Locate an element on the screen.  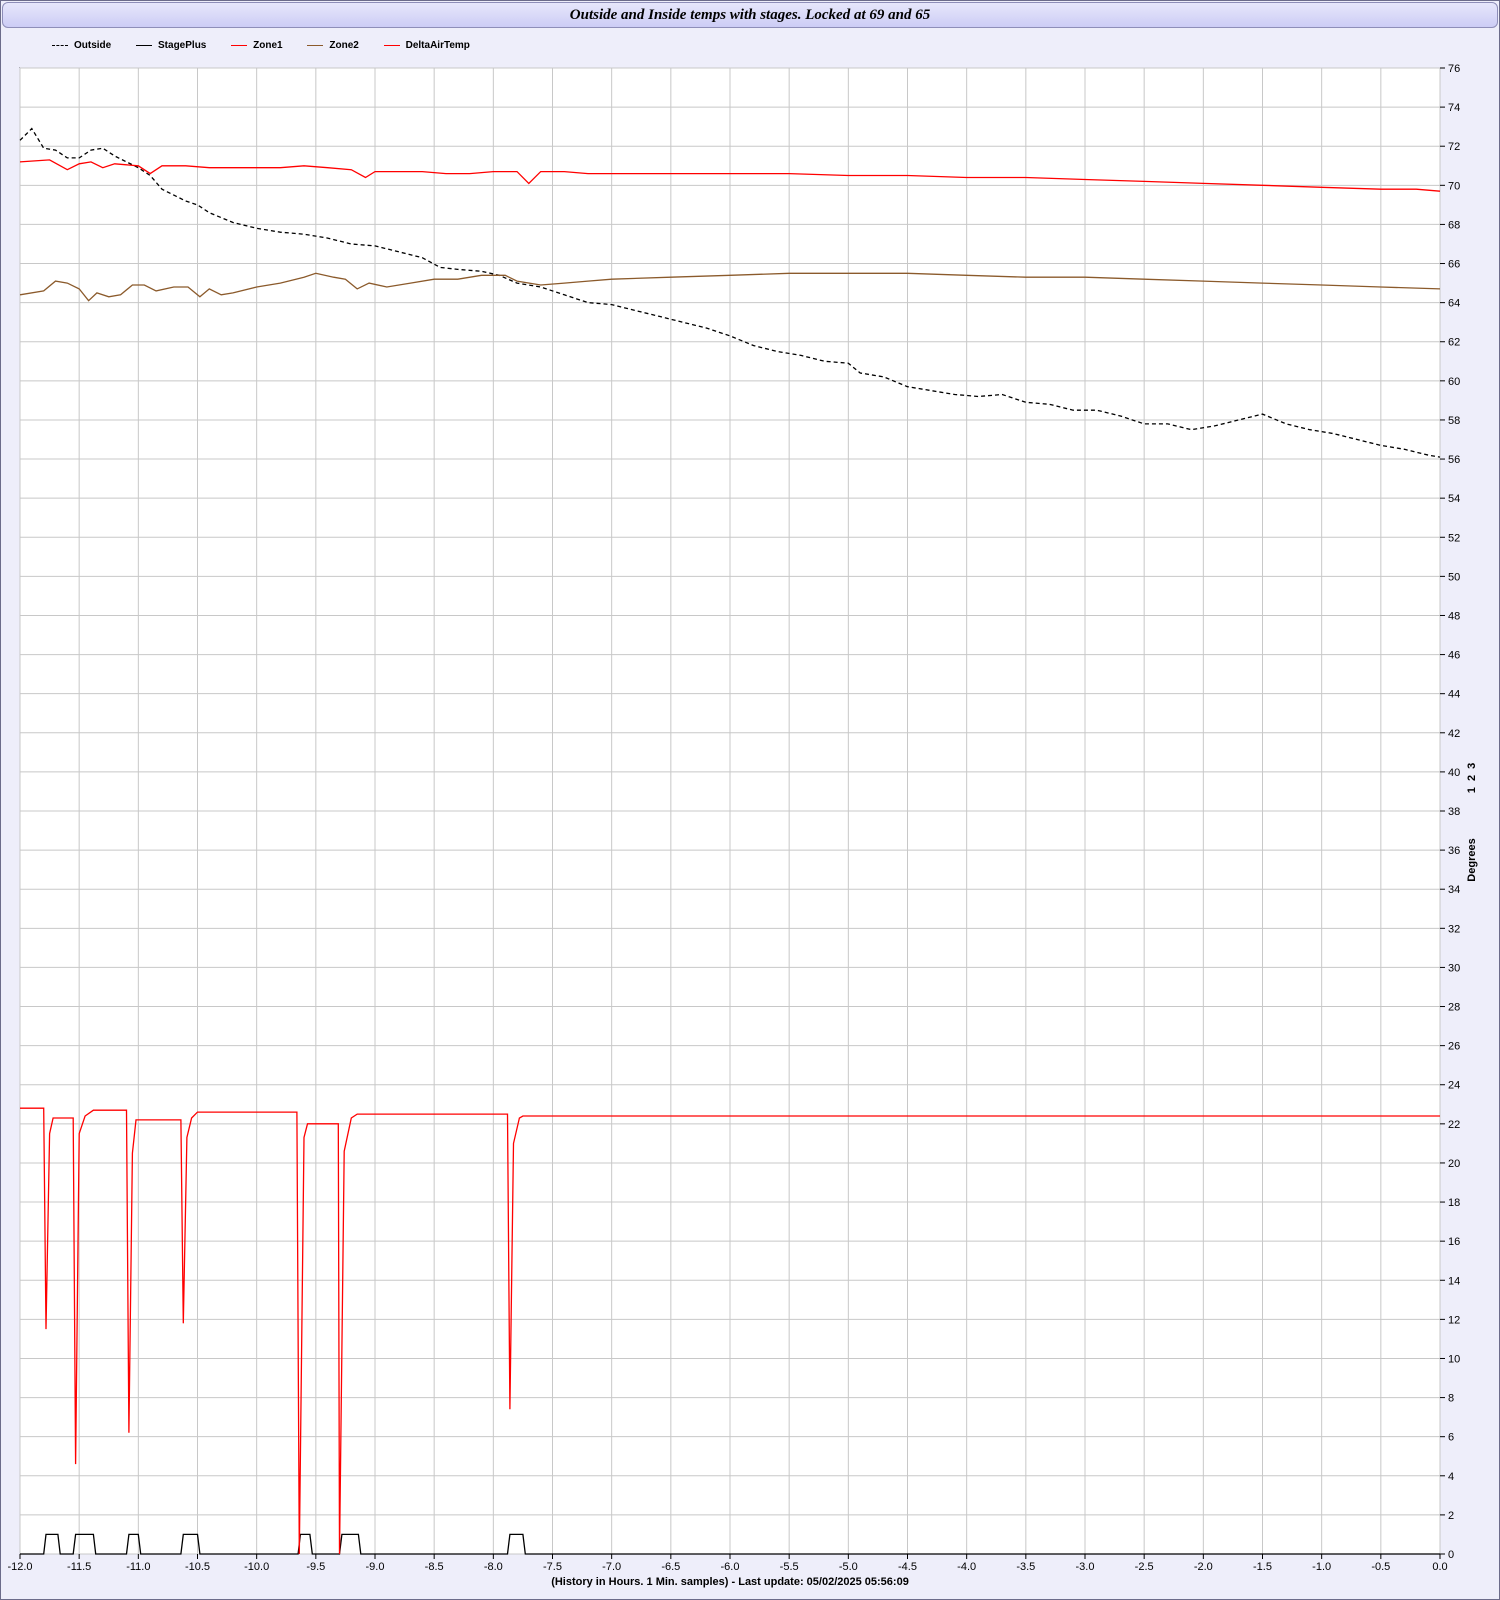
y-tick-label: 12 is located at coordinates (1454, 1320).